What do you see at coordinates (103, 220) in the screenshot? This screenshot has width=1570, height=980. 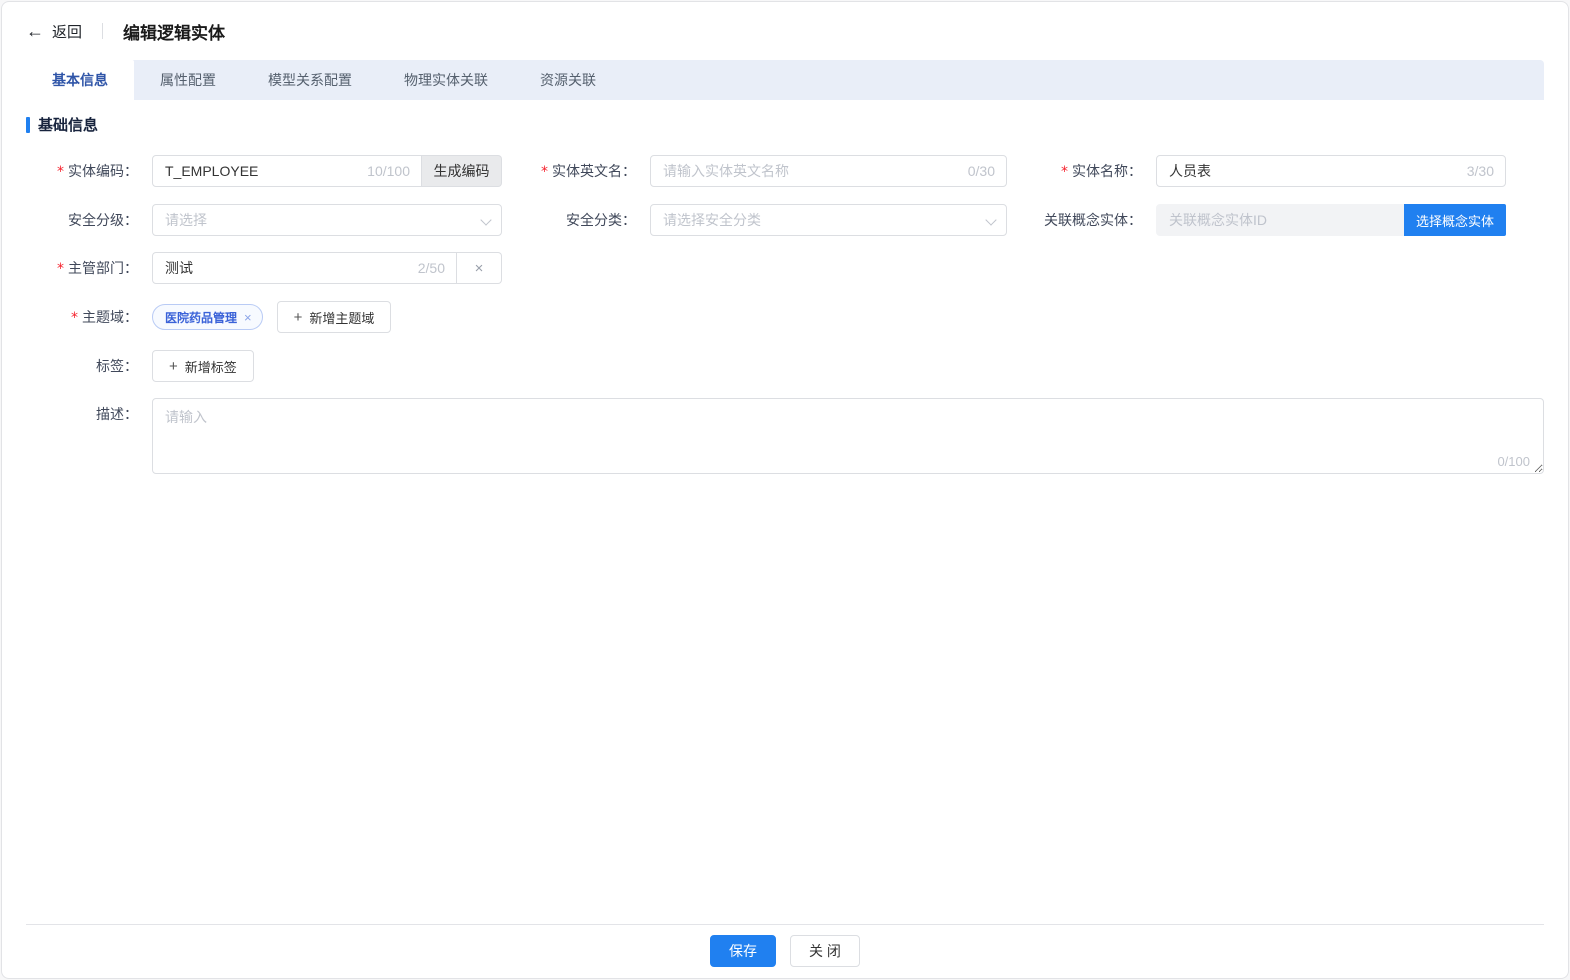 I see `security-level-label: 安全分级：` at bounding box center [103, 220].